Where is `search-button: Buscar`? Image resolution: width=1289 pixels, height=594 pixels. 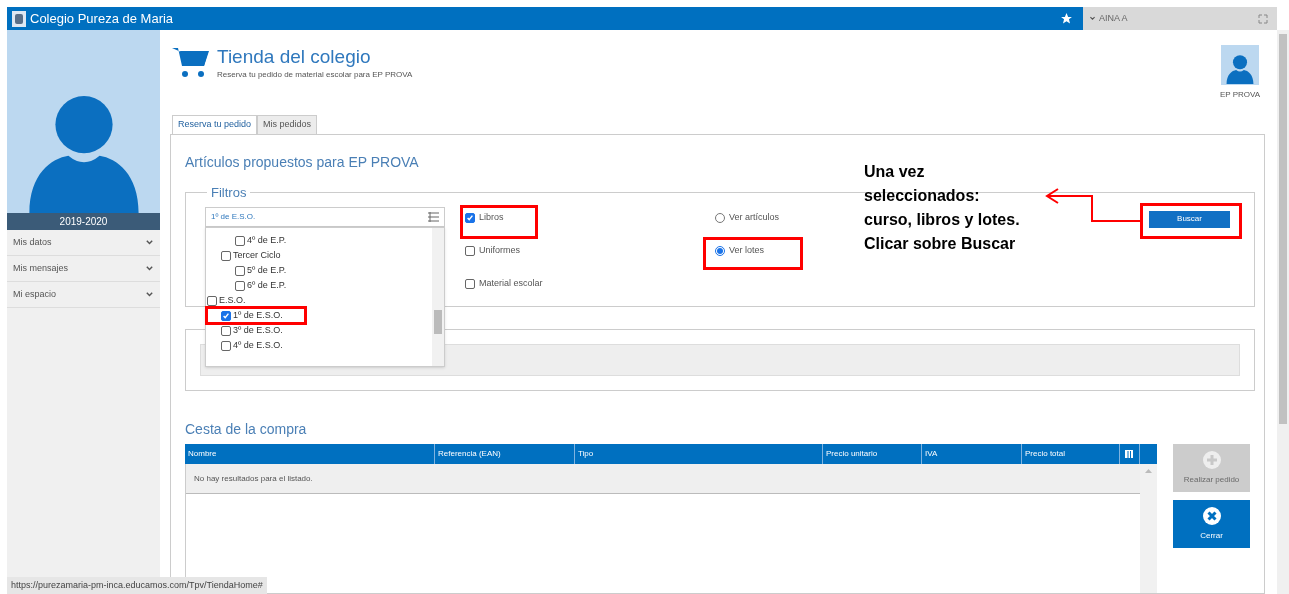 search-button: Buscar is located at coordinates (1189, 219).